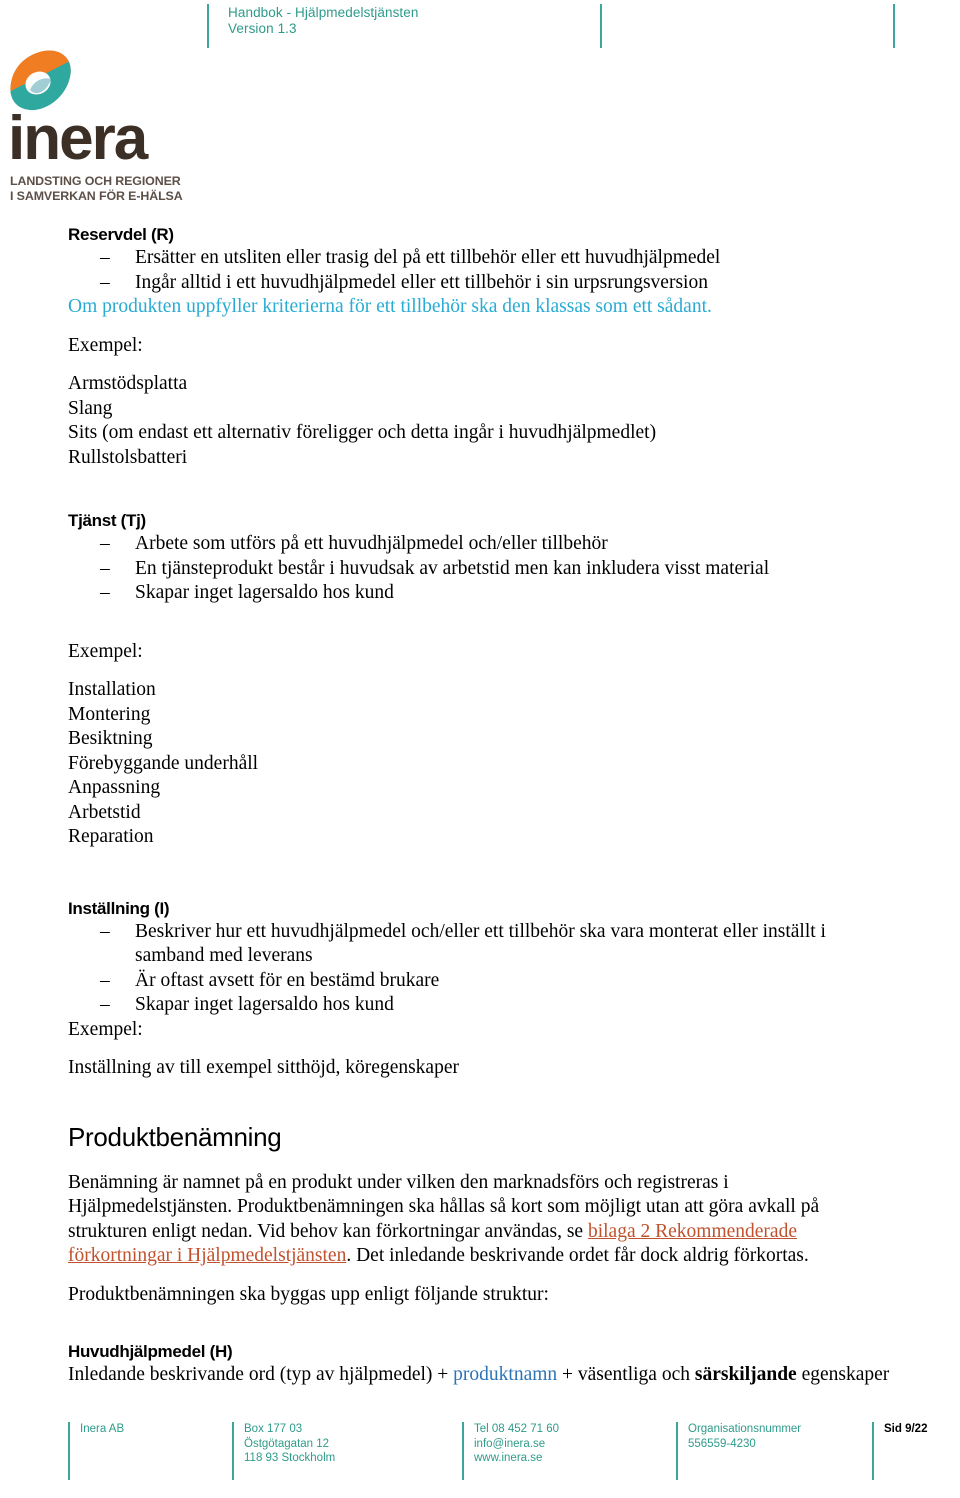  I want to click on footer-phone: Tel 08 452 71 60, so click(517, 1429).